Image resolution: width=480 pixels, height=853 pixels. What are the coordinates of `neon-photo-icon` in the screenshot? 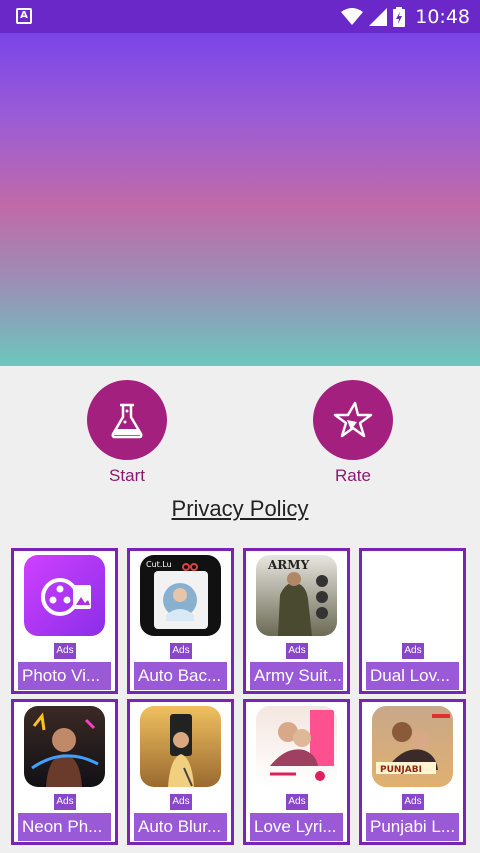 It's located at (64, 746).